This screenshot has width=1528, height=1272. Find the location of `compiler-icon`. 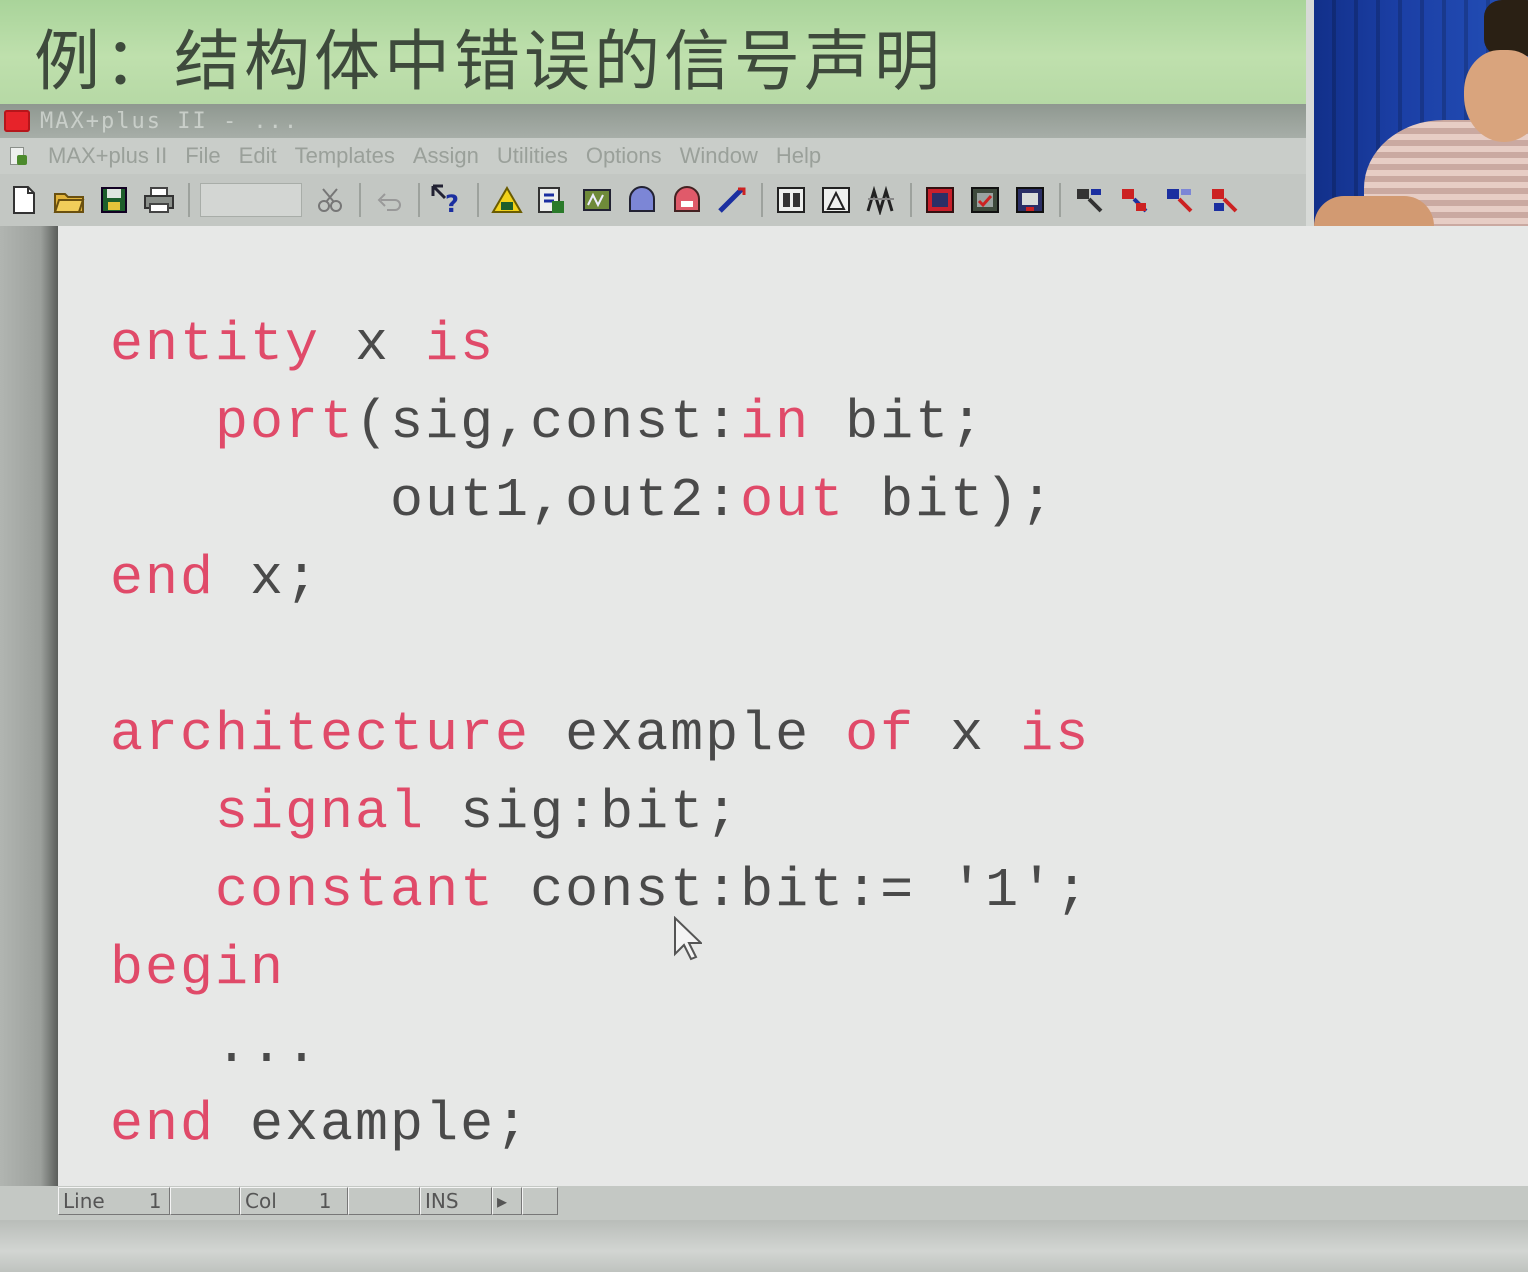

compiler-icon is located at coordinates (552, 200).